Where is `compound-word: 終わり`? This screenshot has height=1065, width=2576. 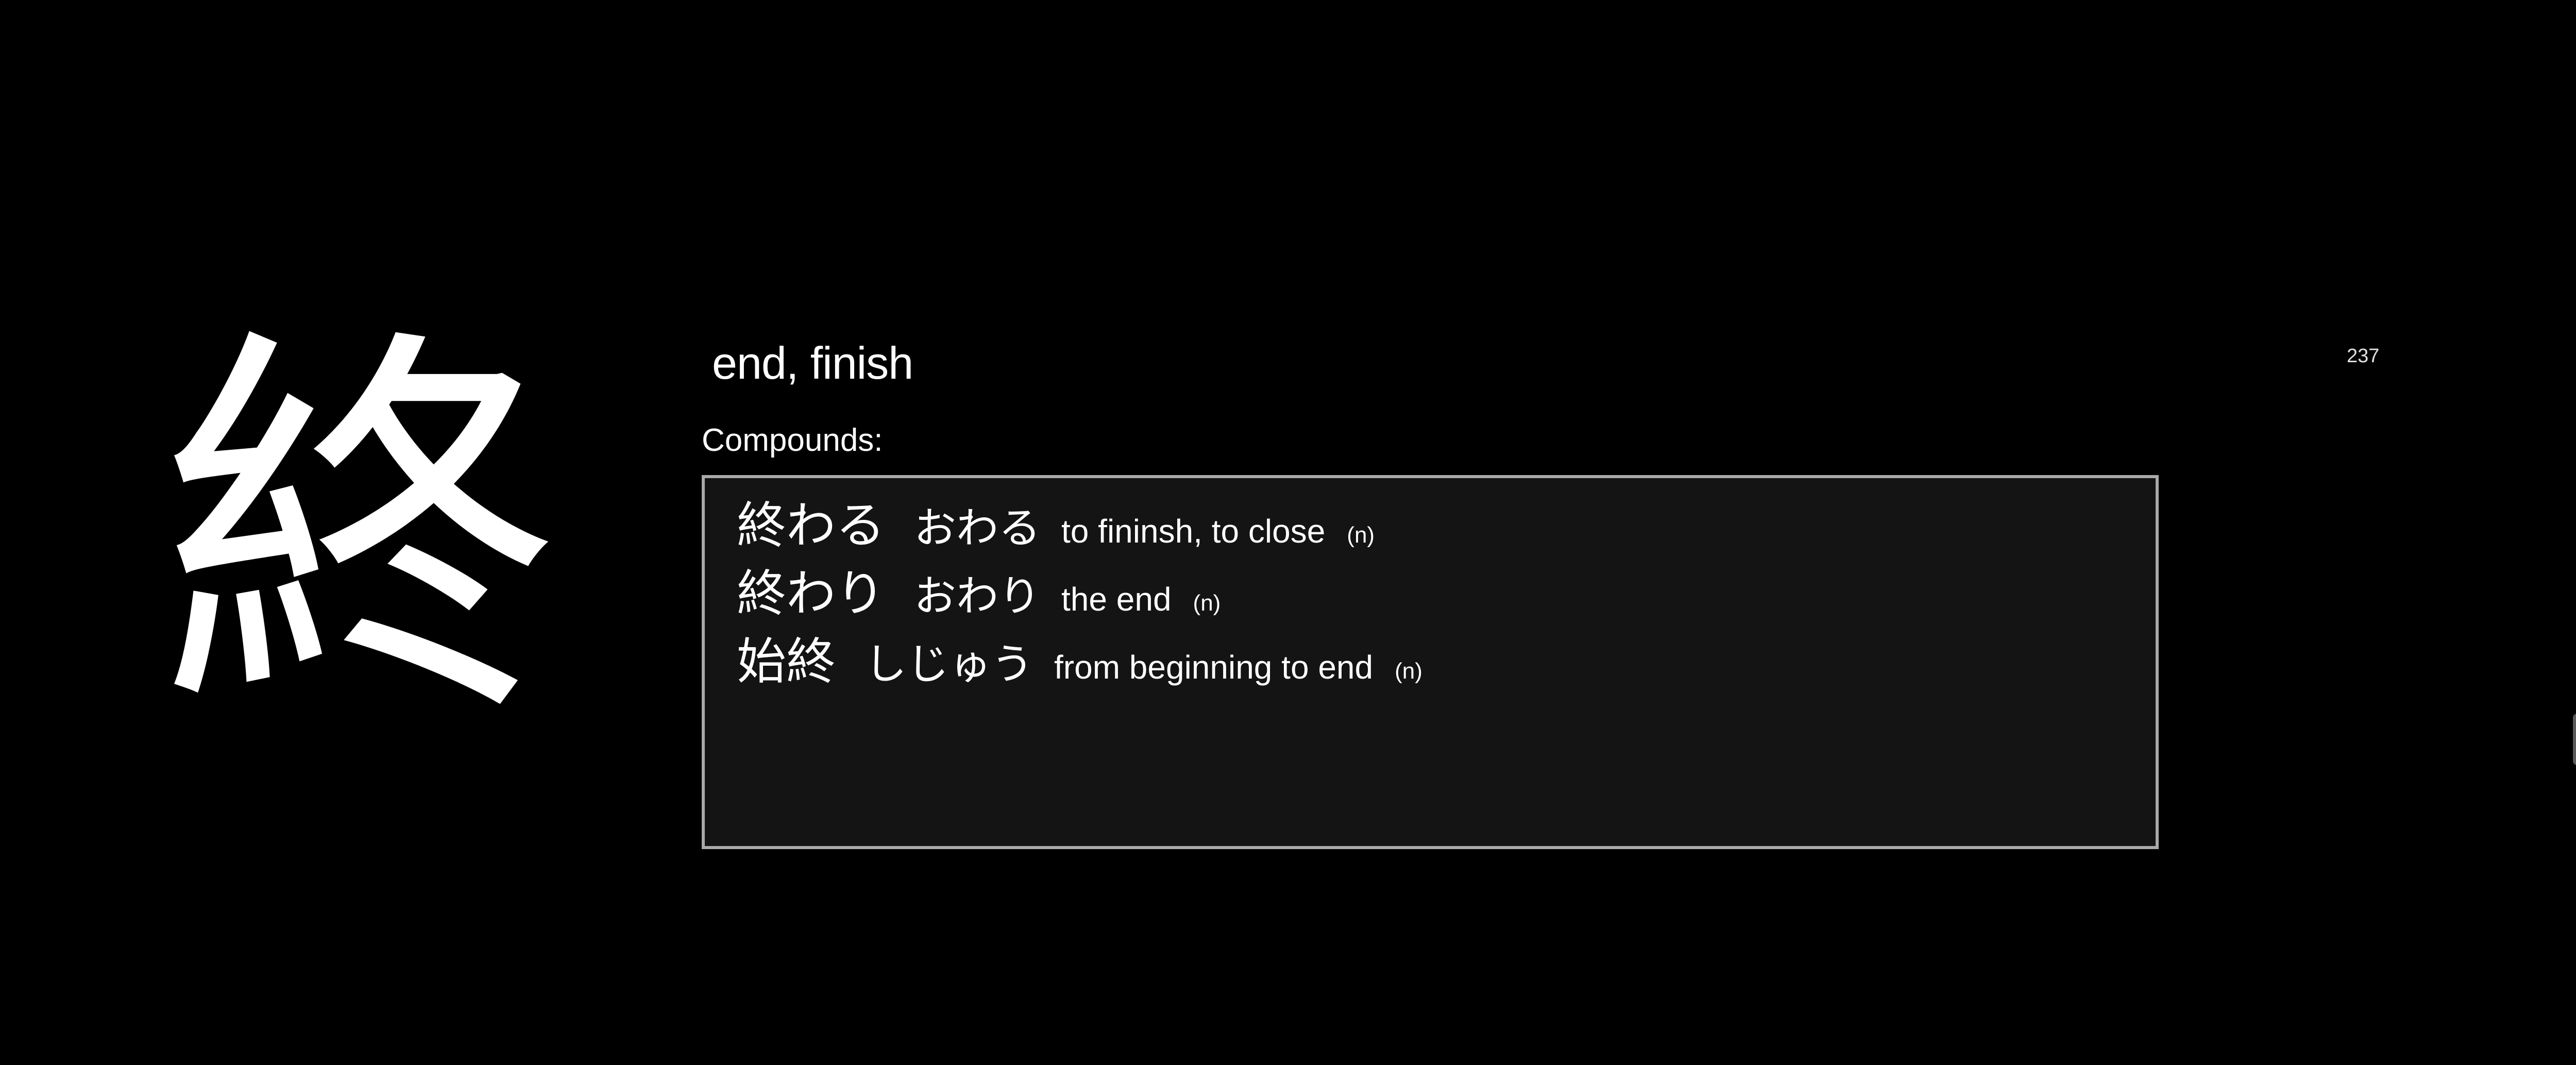 compound-word: 終わり is located at coordinates (811, 593).